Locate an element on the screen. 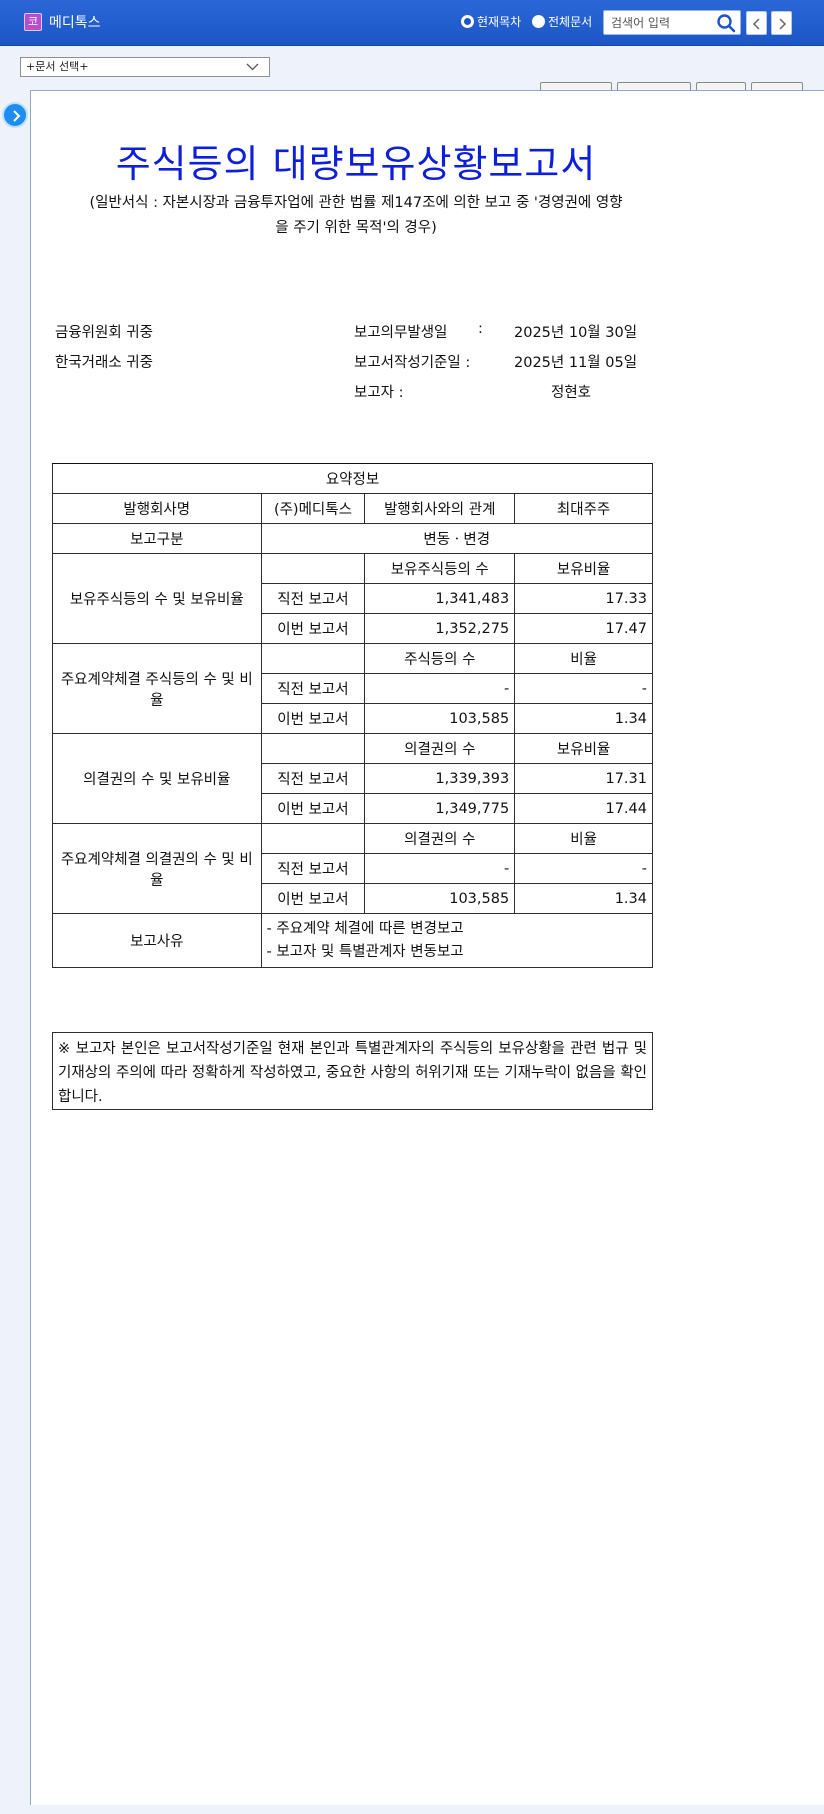 This screenshot has width=824, height=1814. holdings-curr-shares: 1,352,275 is located at coordinates (440, 628).